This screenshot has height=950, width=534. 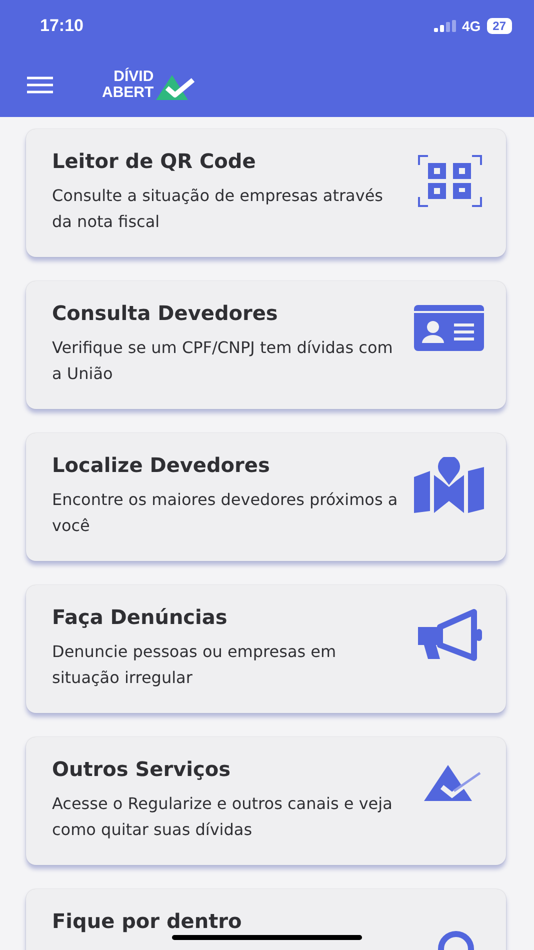 I want to click on logo-text: DÍVID, so click(x=134, y=76).